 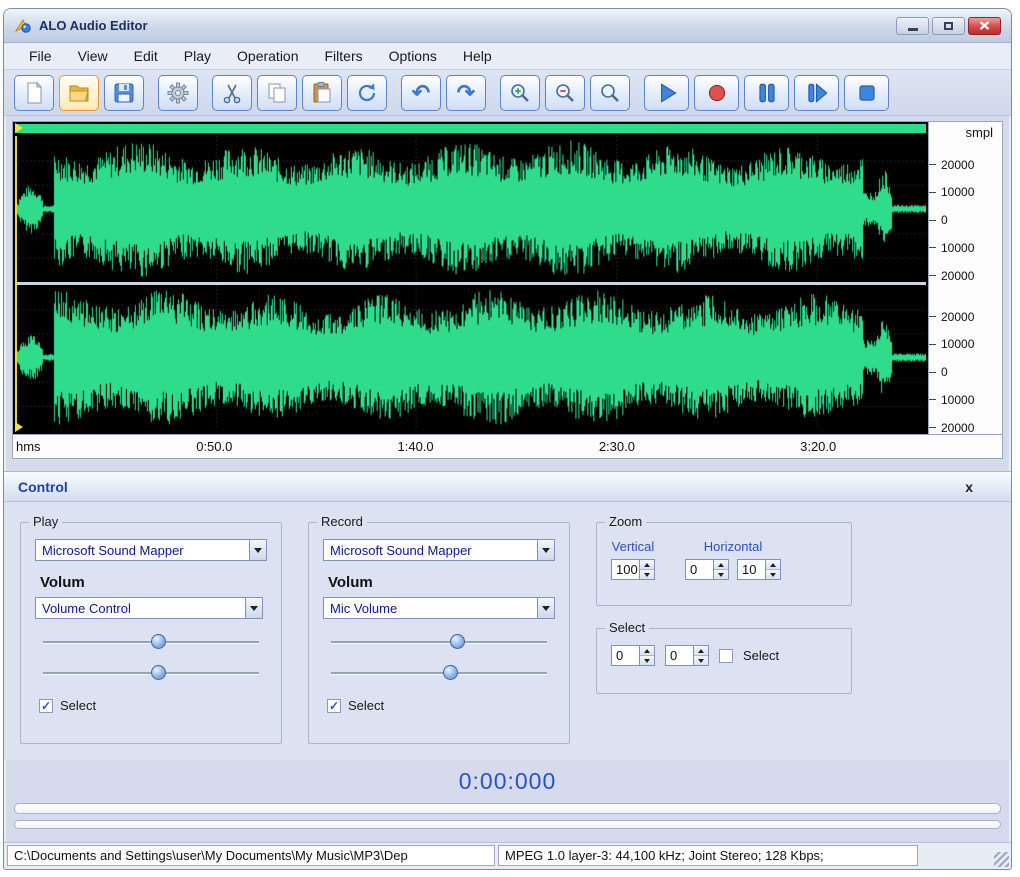 What do you see at coordinates (633, 655) in the screenshot?
I see `select-start-spinner: 0` at bounding box center [633, 655].